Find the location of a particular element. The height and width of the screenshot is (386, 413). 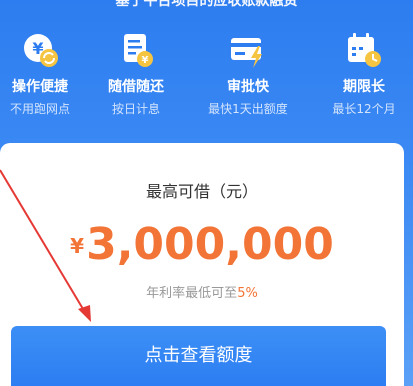

feature-long-term: 期限长 最长12个月 is located at coordinates (363, 73).